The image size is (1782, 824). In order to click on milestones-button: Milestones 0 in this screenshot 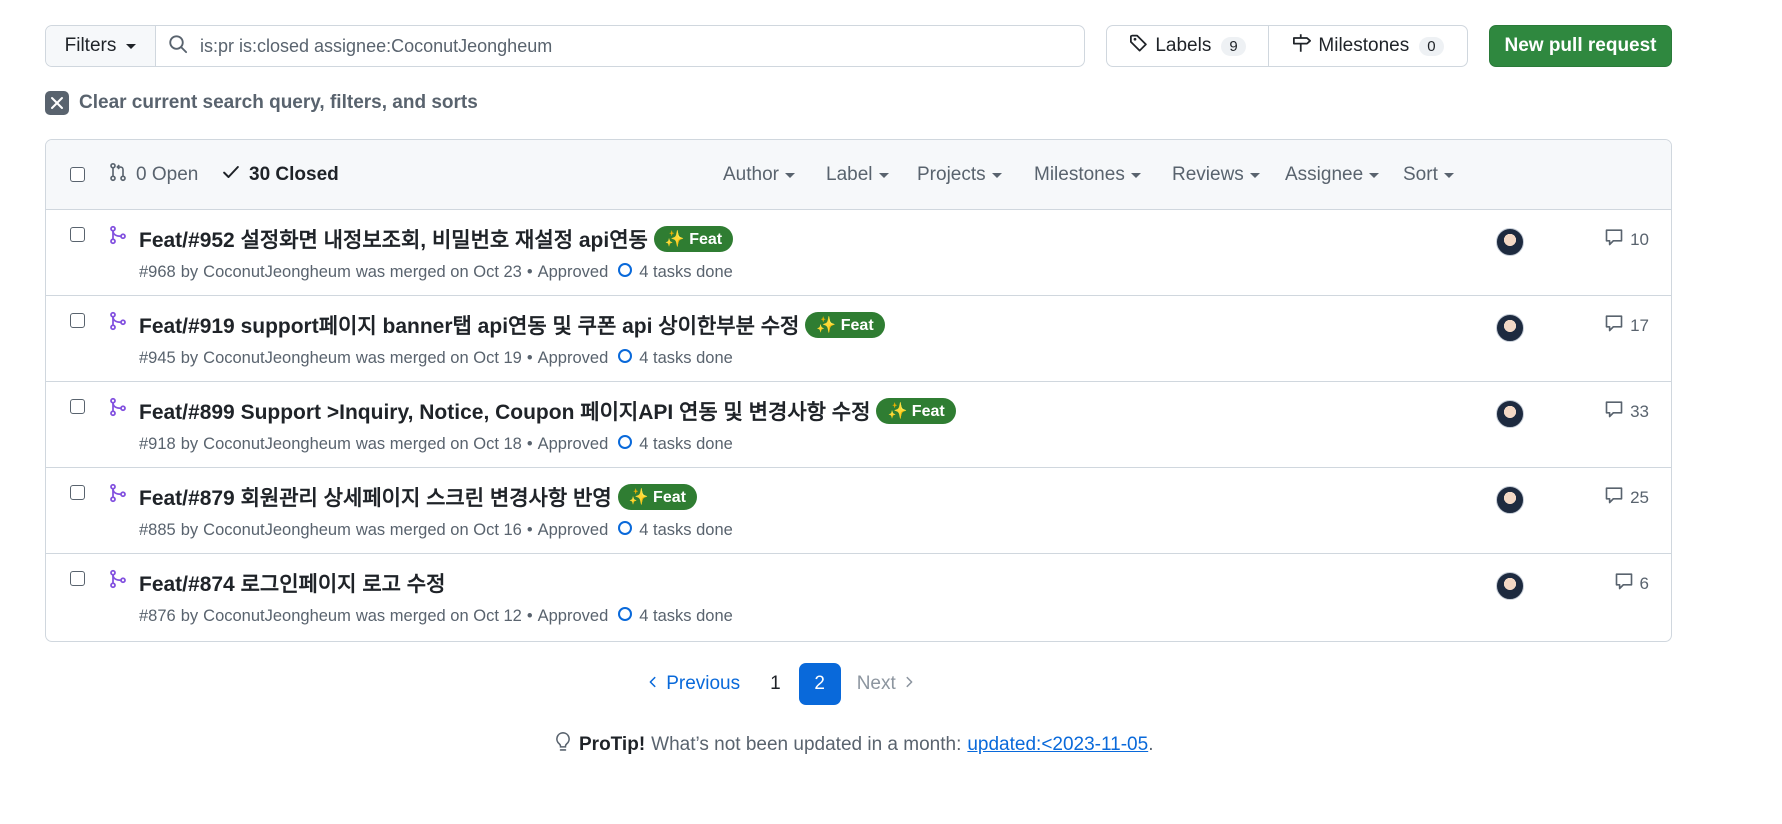, I will do `click(1368, 46)`.